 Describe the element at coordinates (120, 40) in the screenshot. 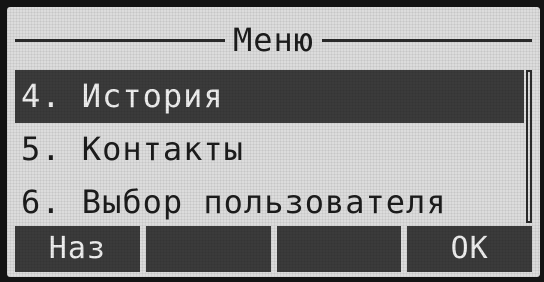

I see `title-divider-left` at that location.